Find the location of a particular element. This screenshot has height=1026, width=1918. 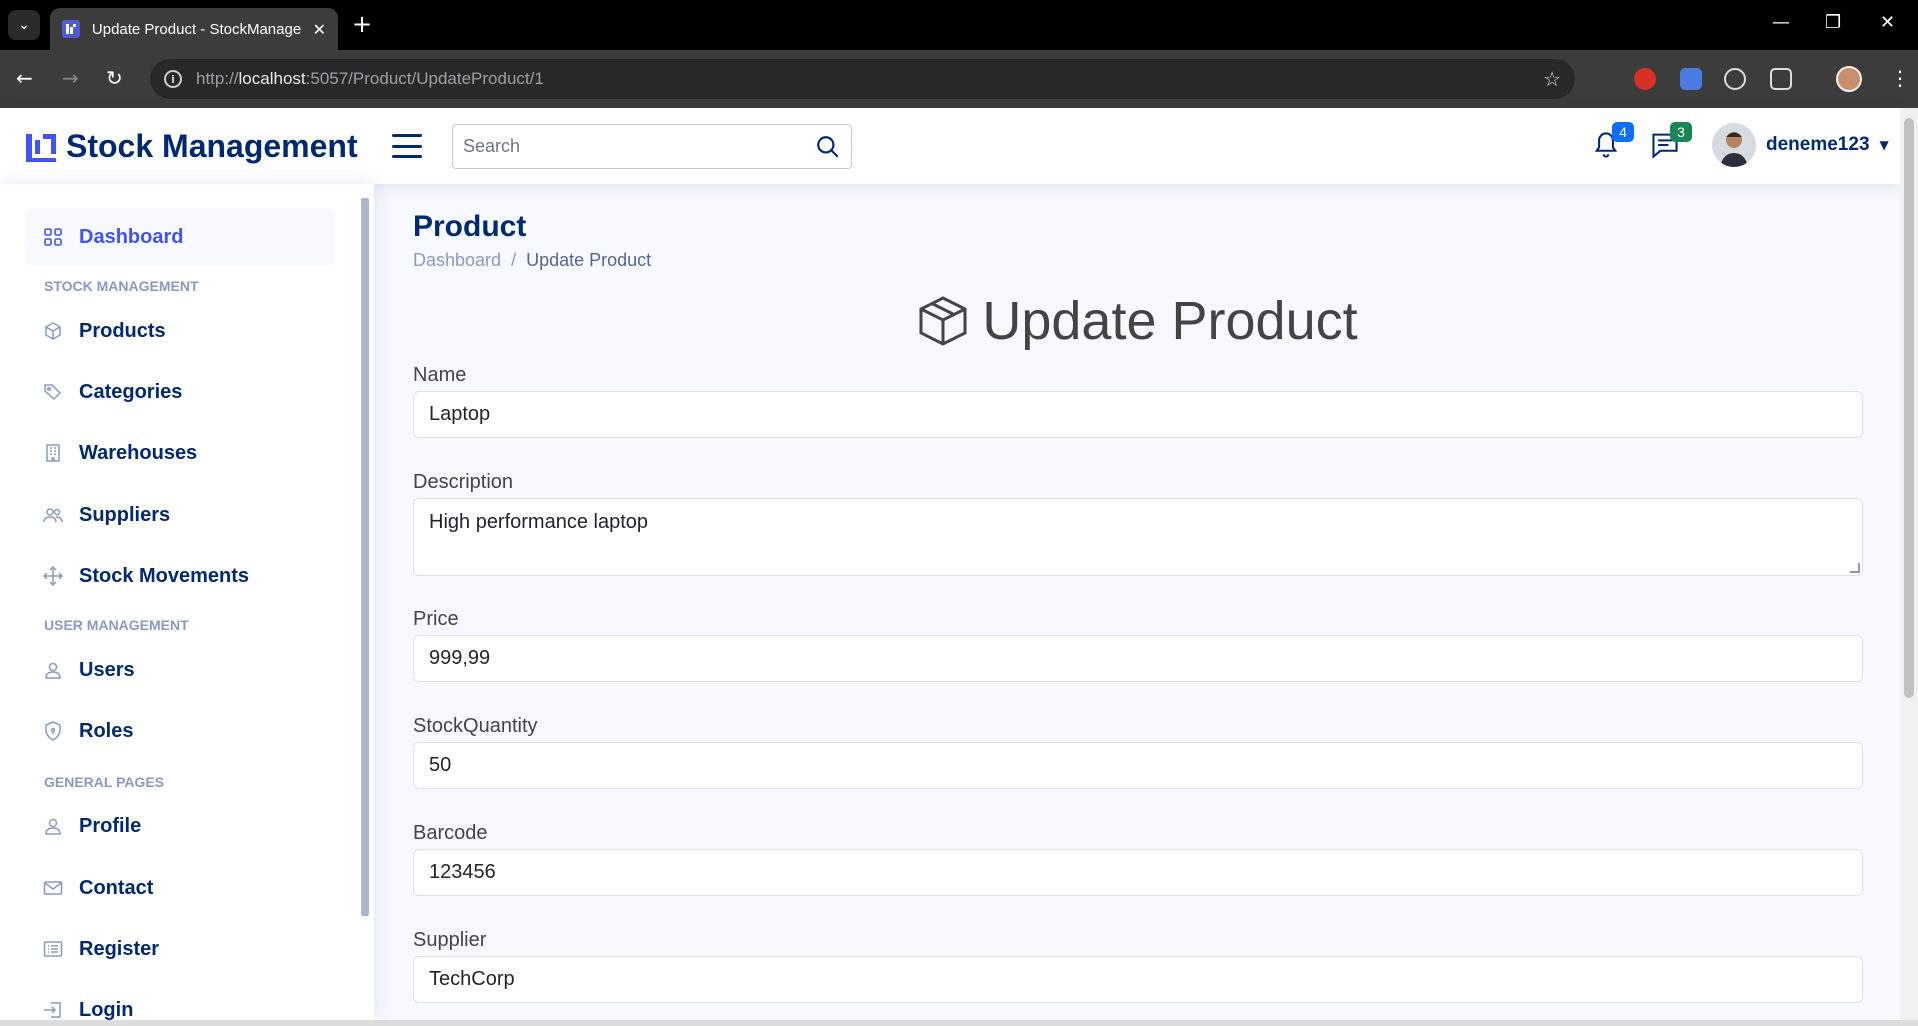

sidebar-item-categories: Categories is located at coordinates (180, 392).